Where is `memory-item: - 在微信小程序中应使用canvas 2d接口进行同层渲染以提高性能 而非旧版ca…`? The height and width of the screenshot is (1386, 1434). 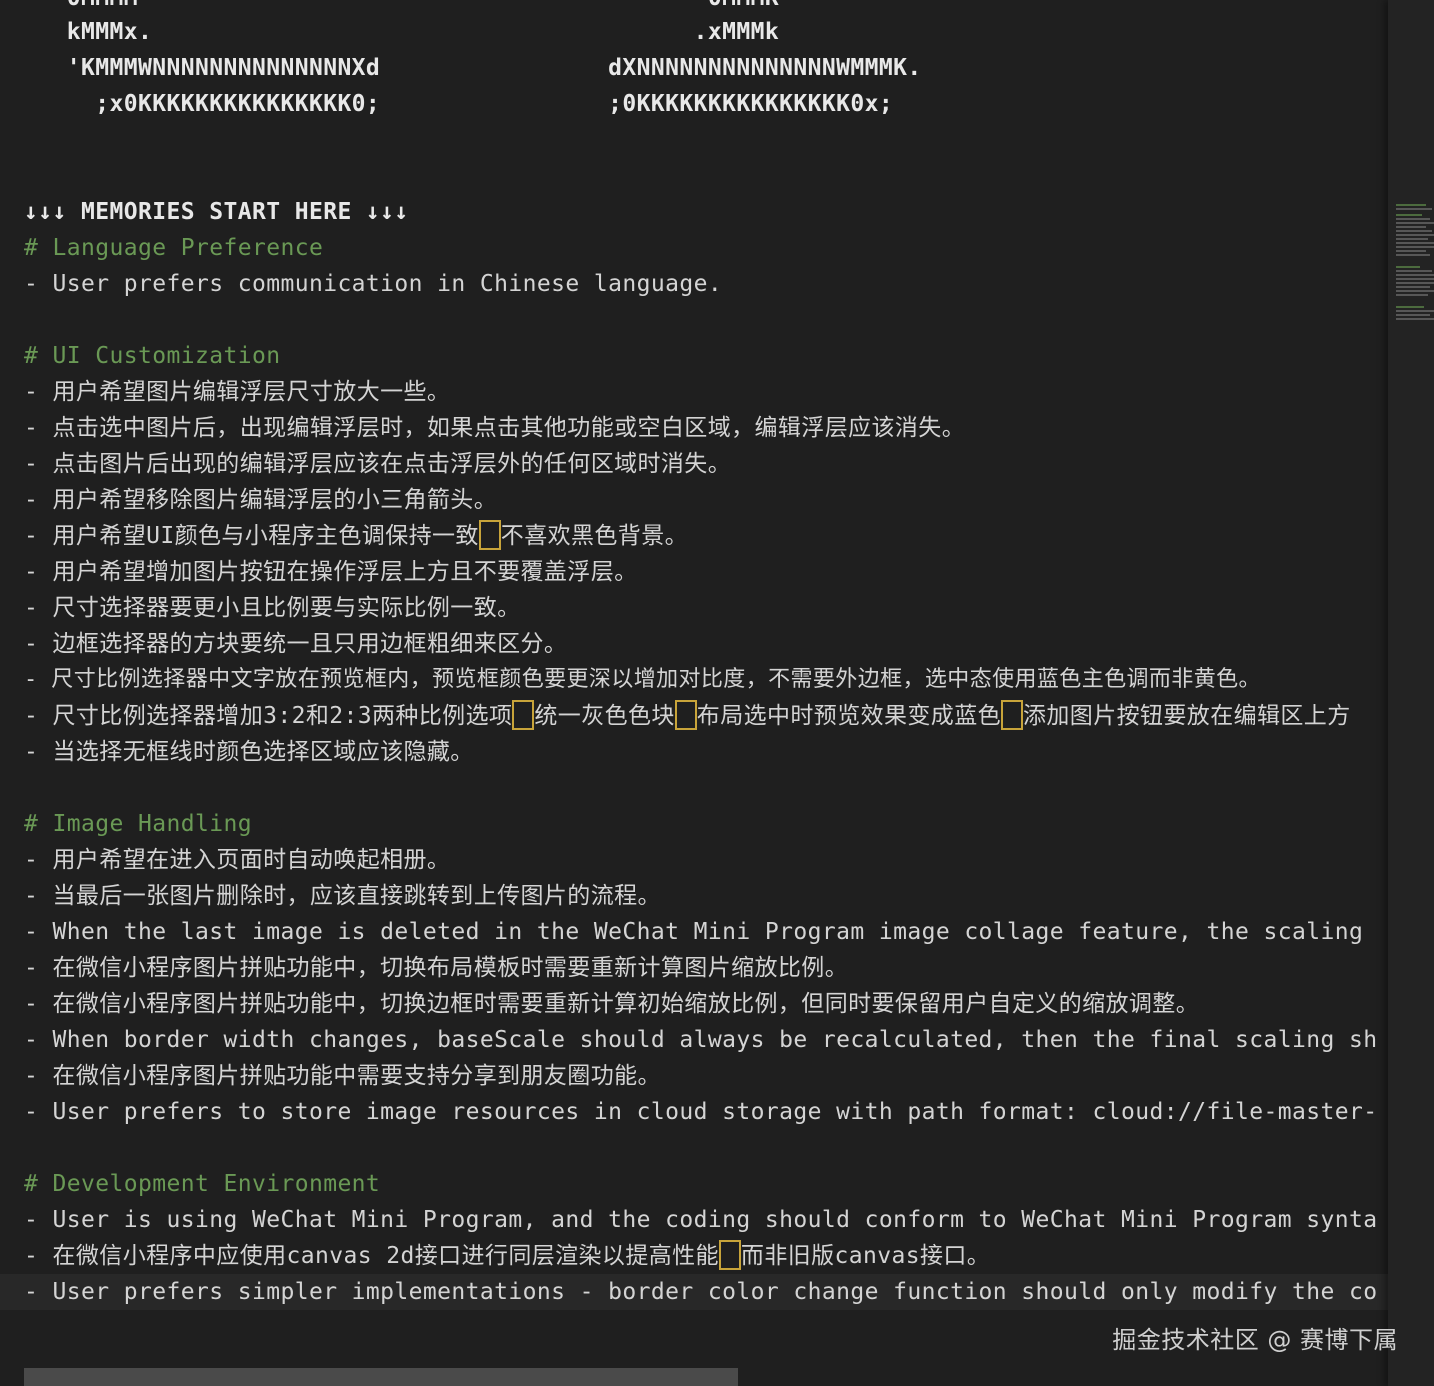
memory-item: - 在微信小程序中应使用canvas 2d接口进行同层渲染以提高性能 而非旧版ca… is located at coordinates (507, 1256).